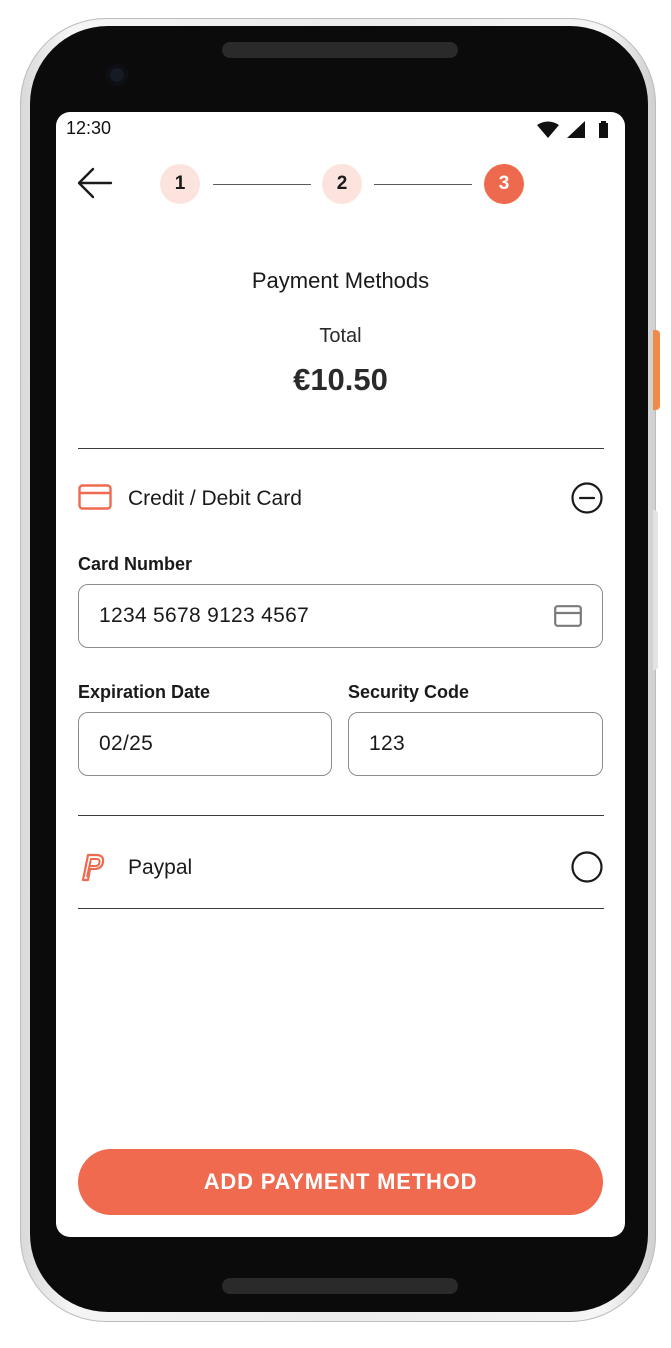  I want to click on device-top-speaker, so click(340, 50).